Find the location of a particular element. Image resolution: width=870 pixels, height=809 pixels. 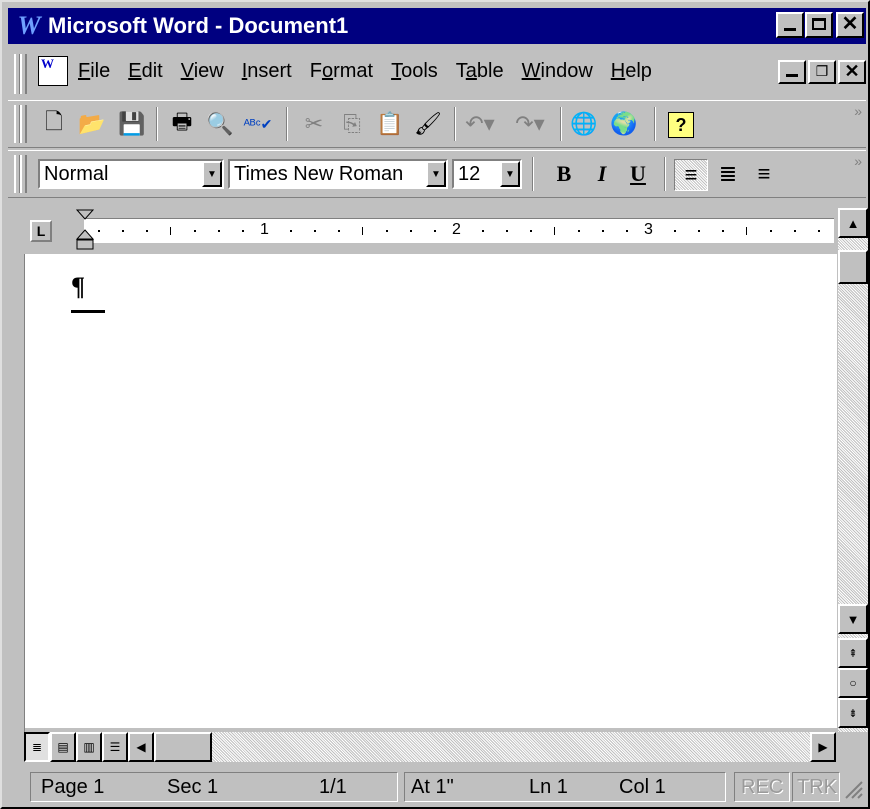

new-icon: 🗋 is located at coordinates (54, 124).